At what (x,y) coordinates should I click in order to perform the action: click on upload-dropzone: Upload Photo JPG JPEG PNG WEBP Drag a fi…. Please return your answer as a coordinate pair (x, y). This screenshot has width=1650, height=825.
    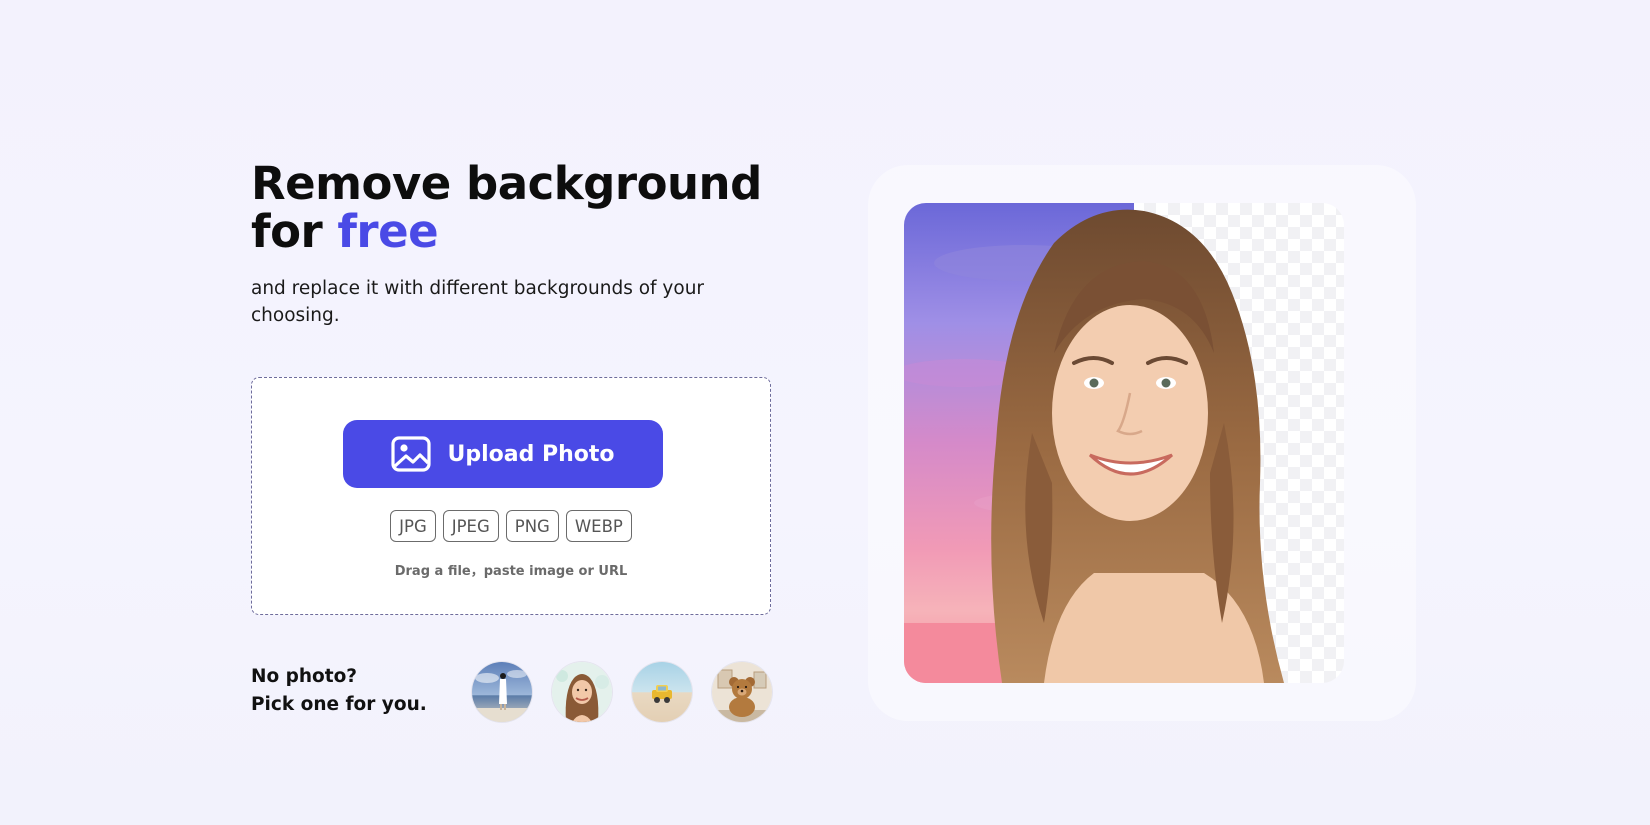
    Looking at the image, I should click on (511, 496).